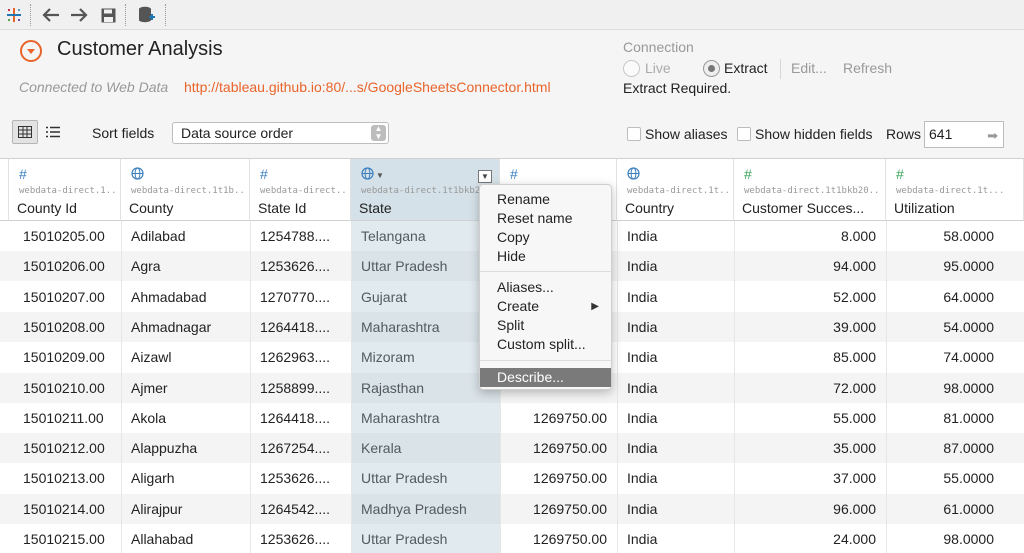  I want to click on live-radio-label: Live, so click(658, 68).